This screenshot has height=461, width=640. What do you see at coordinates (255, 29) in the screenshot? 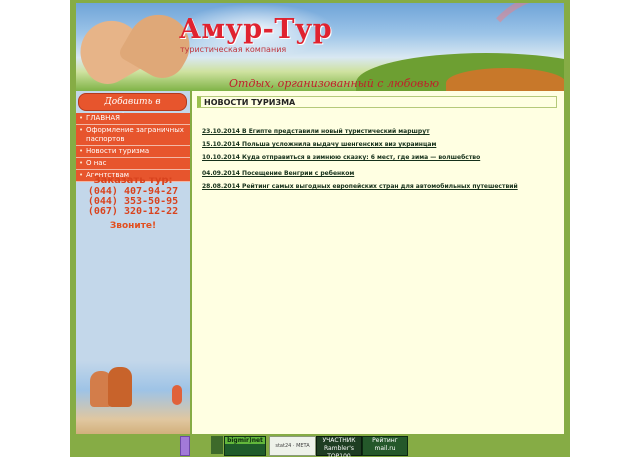
I see `site-logo: Амур-Тур` at bounding box center [255, 29].